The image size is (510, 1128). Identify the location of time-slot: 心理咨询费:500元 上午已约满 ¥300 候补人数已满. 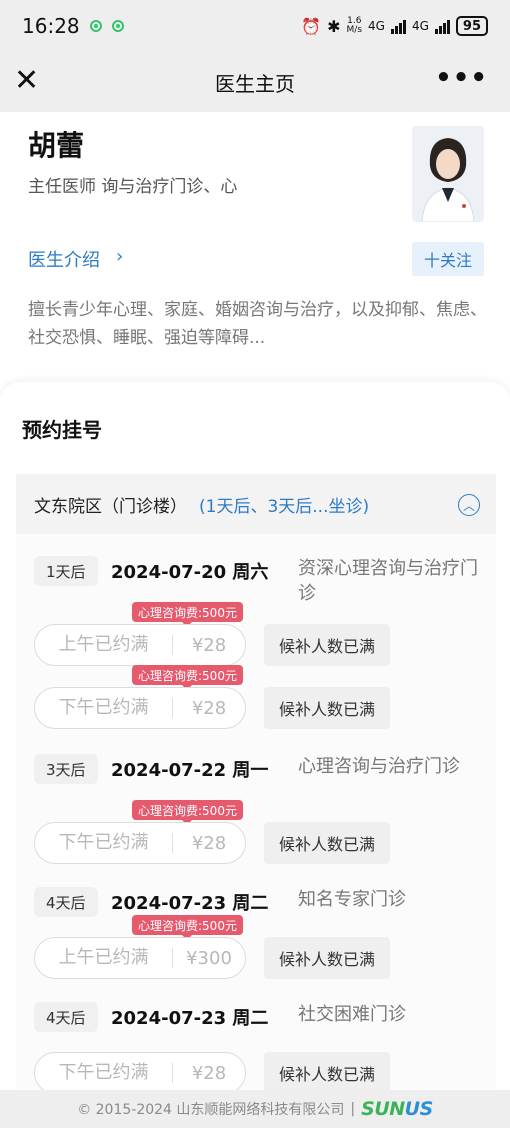
(256, 948).